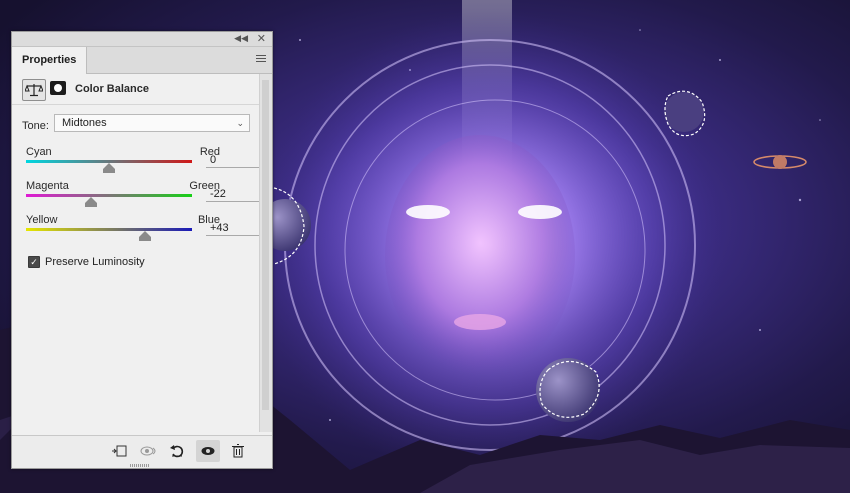 The height and width of the screenshot is (493, 850). Describe the element at coordinates (234, 160) in the screenshot. I see `cyan-red-value-field` at that location.